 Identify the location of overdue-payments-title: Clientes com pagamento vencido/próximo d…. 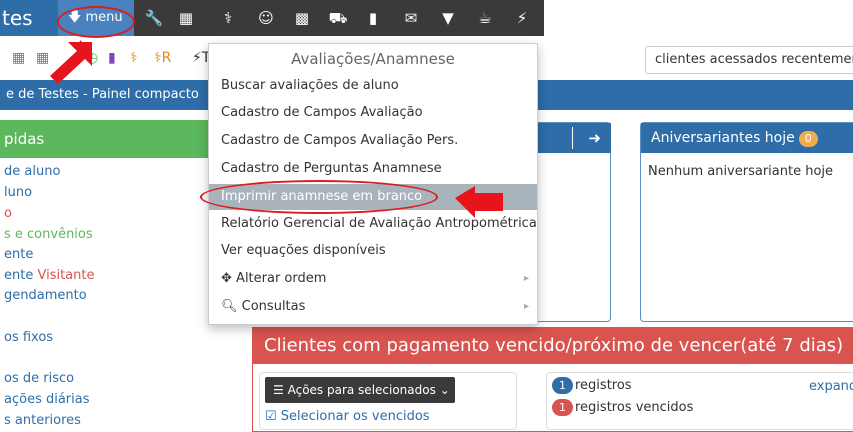
(553, 346).